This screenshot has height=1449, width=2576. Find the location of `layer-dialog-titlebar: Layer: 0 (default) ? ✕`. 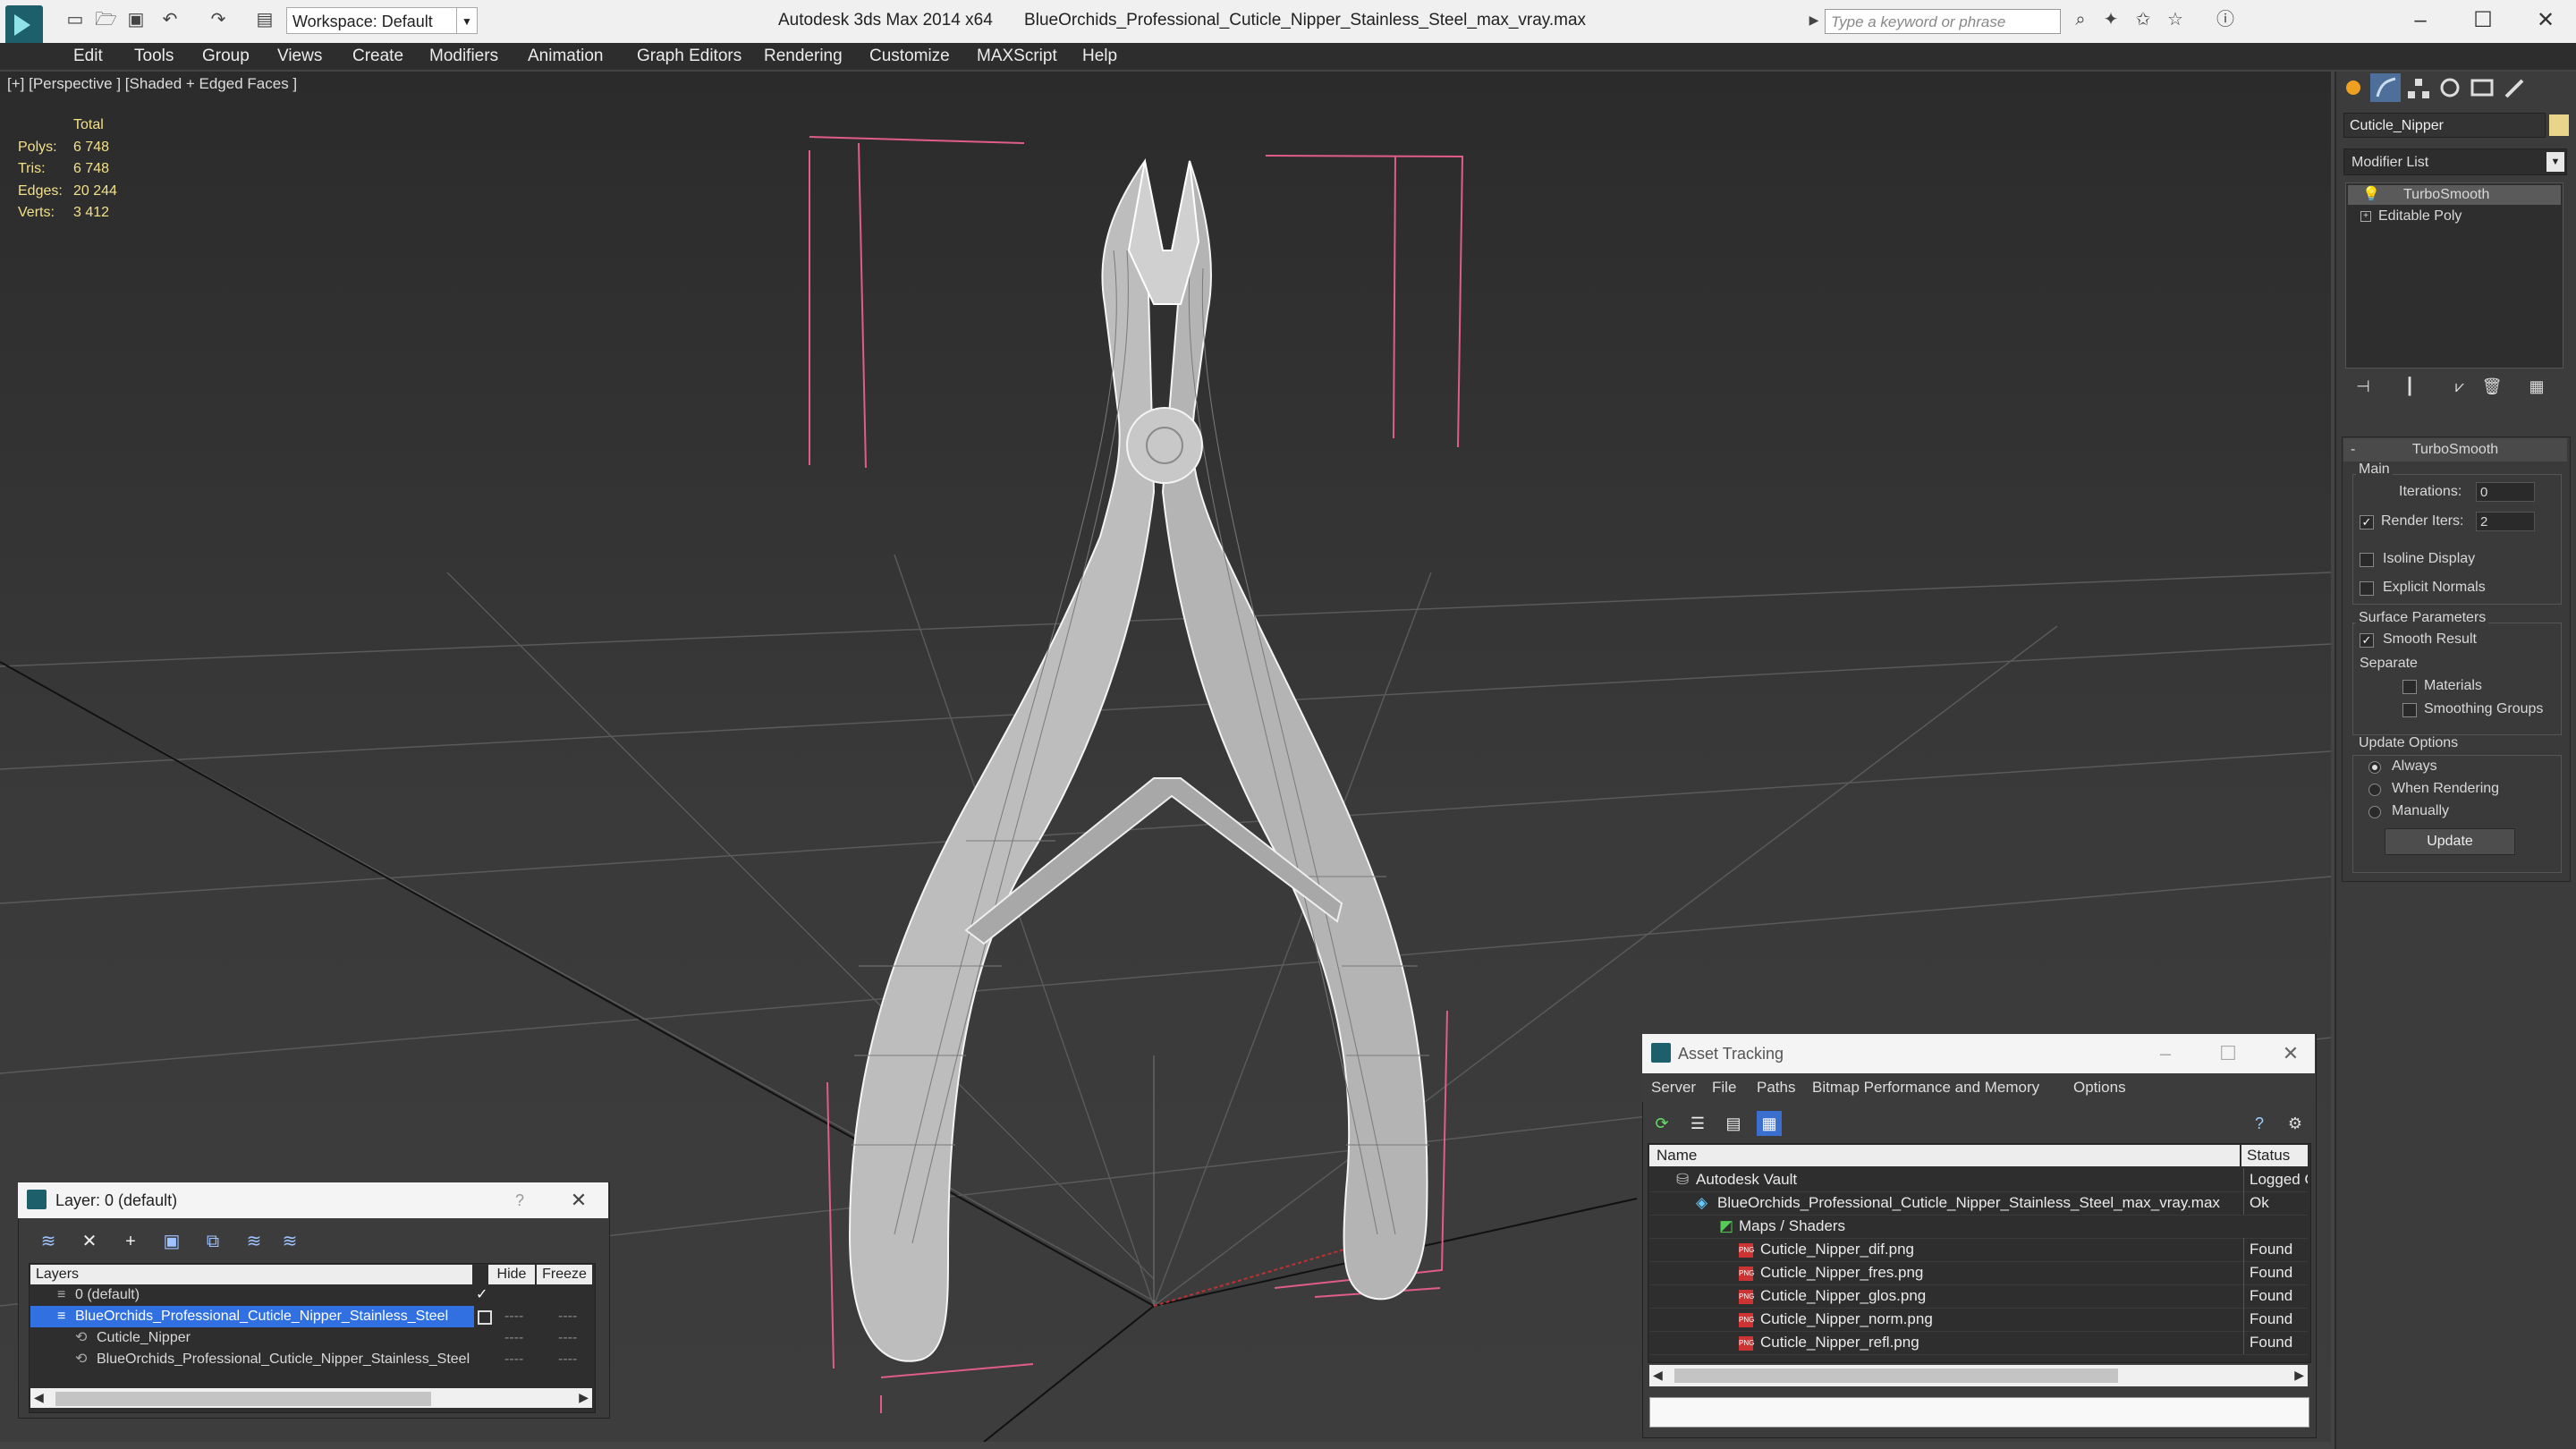

layer-dialog-titlebar: Layer: 0 (default) ? ✕ is located at coordinates (313, 1200).